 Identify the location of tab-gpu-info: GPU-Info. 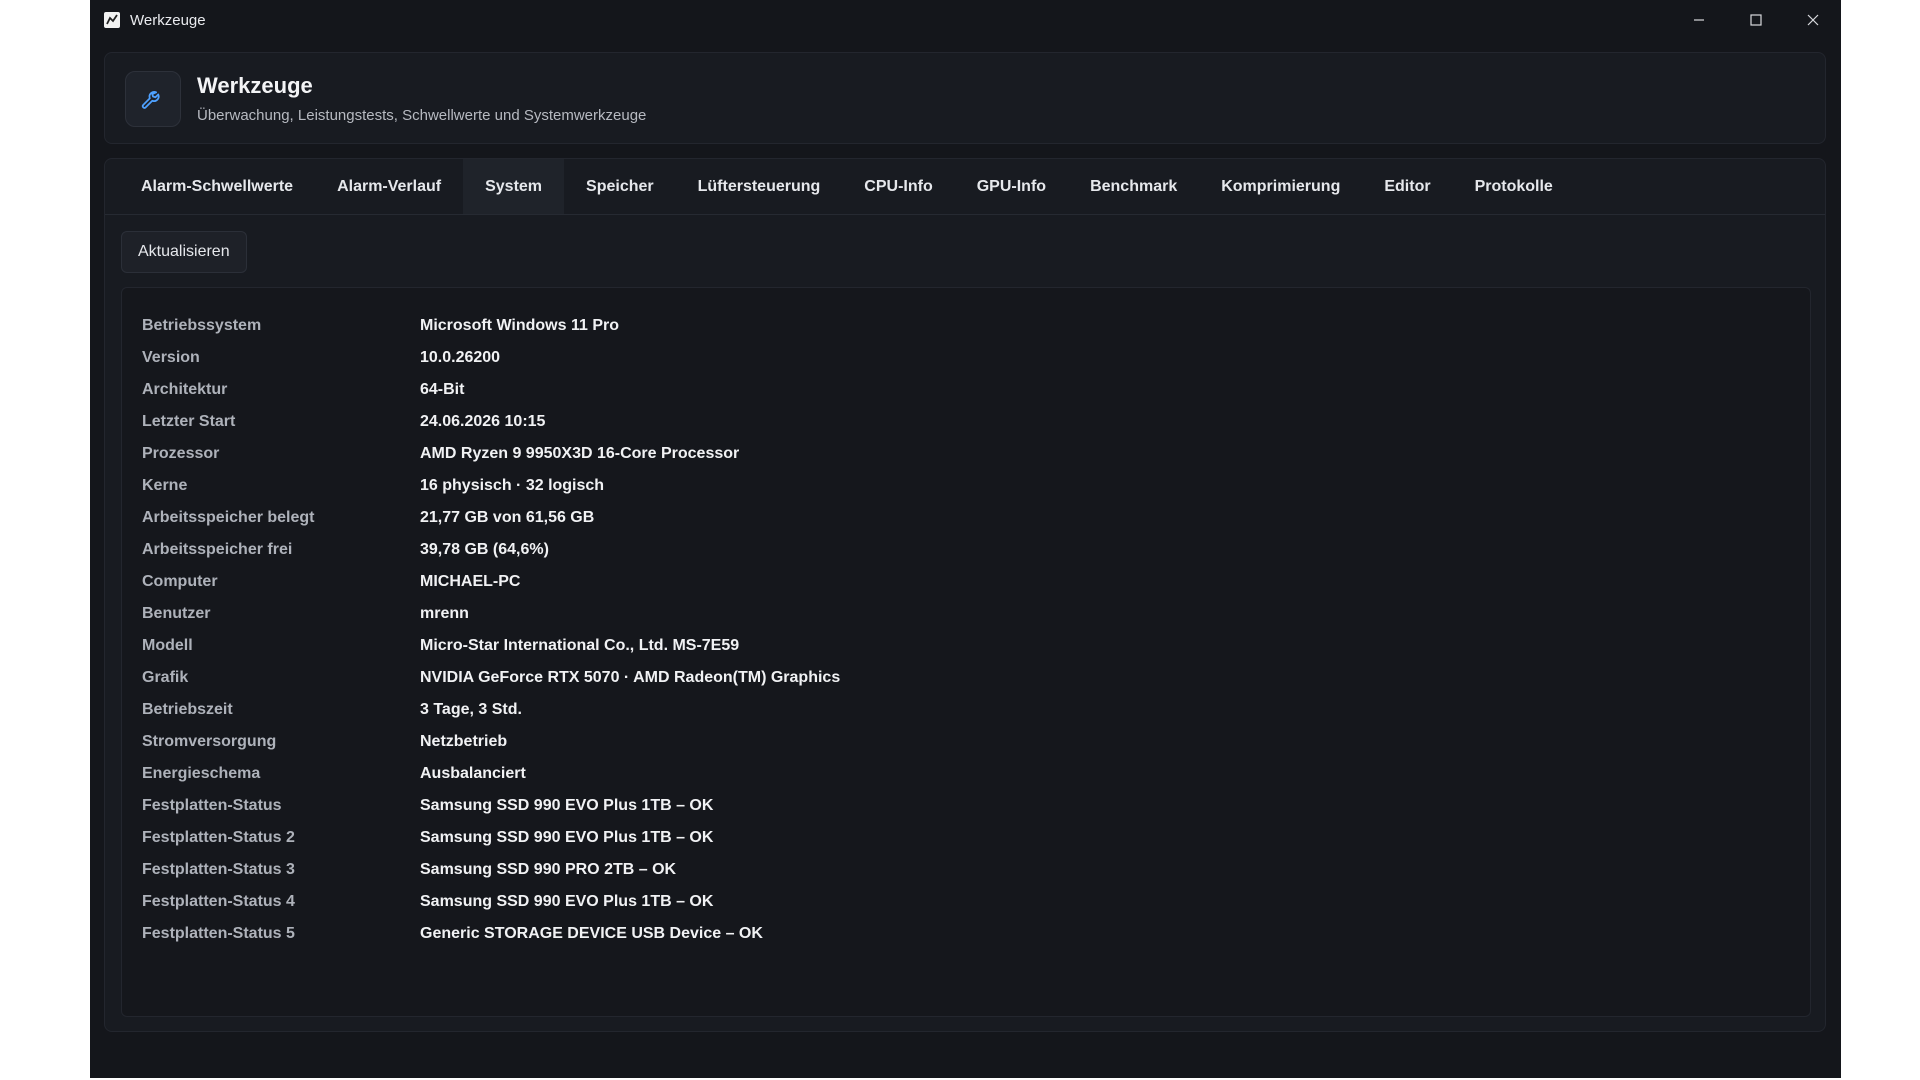
(1011, 186).